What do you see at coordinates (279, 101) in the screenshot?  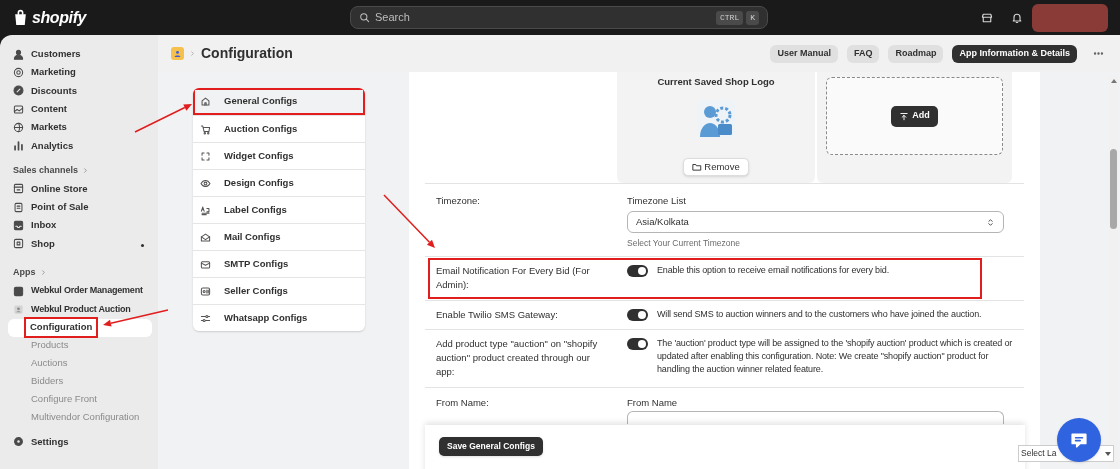 I see `config-menu-item: General Configs` at bounding box center [279, 101].